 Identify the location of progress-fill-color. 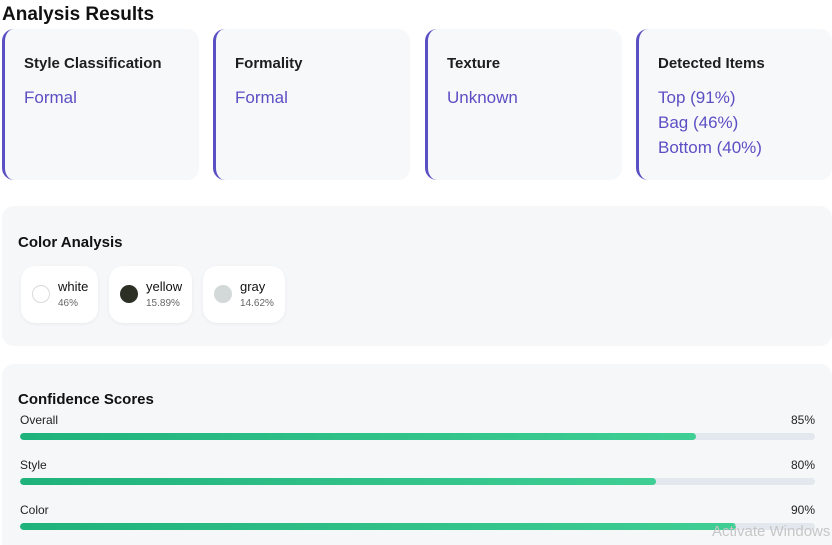
(378, 526).